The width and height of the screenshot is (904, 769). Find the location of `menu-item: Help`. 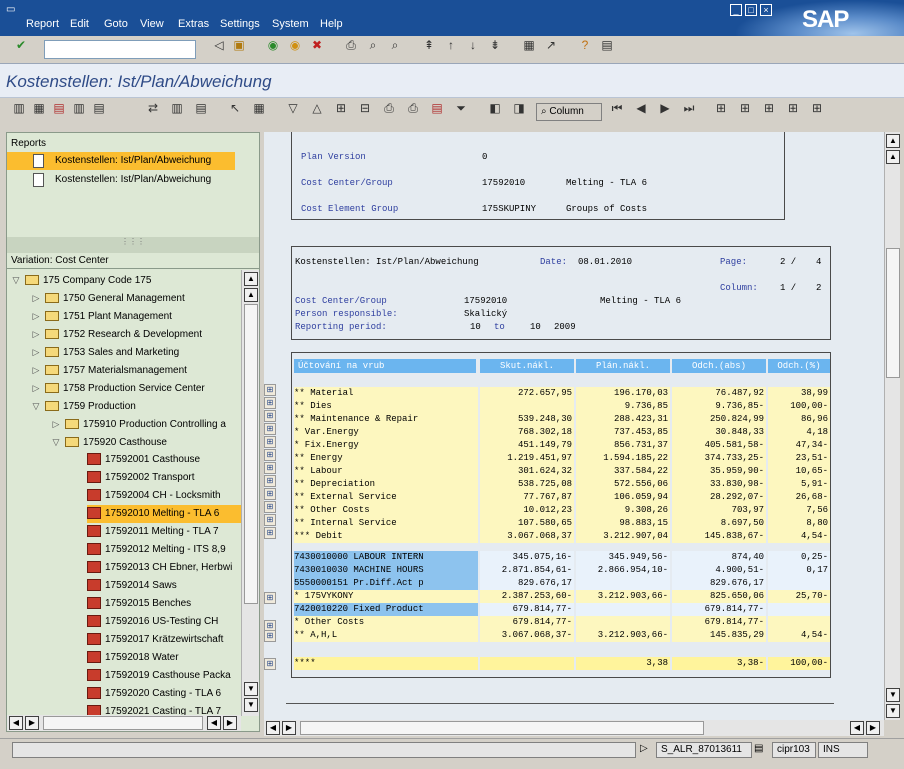

menu-item: Help is located at coordinates (331, 24).